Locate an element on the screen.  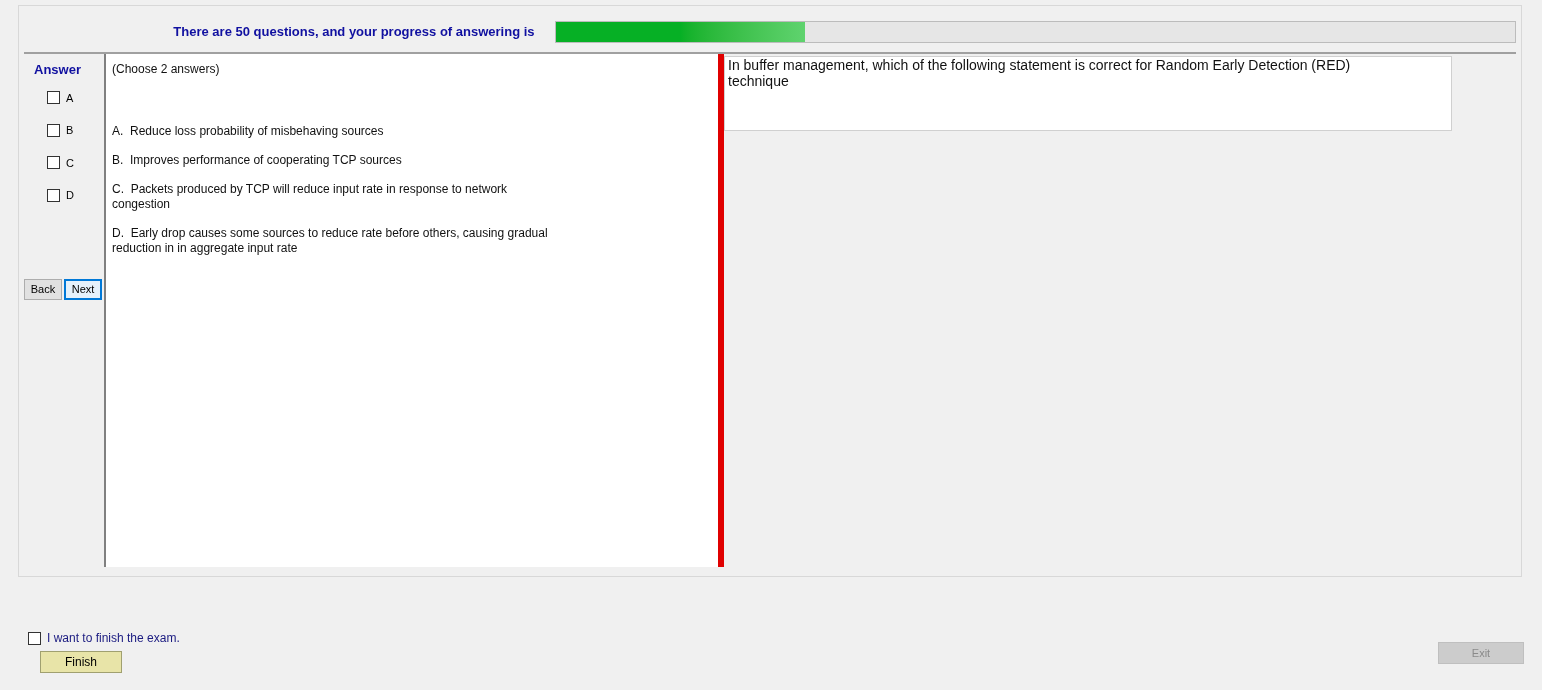
answer-title: Answer is located at coordinates (57, 70).